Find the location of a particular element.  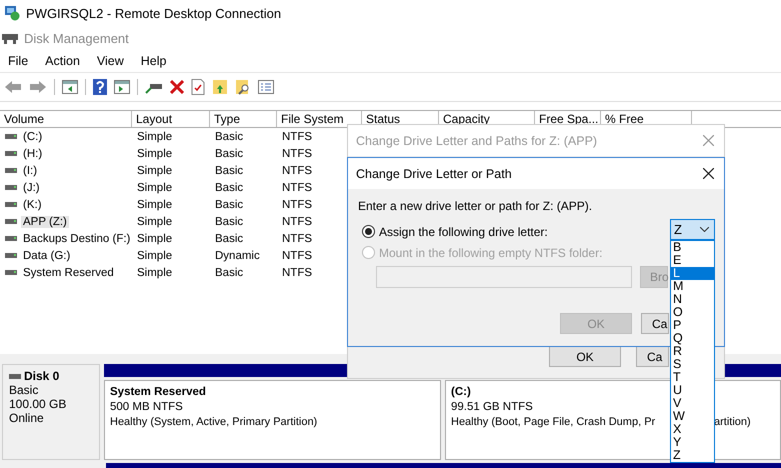

menu-item: Action is located at coordinates (62, 61).